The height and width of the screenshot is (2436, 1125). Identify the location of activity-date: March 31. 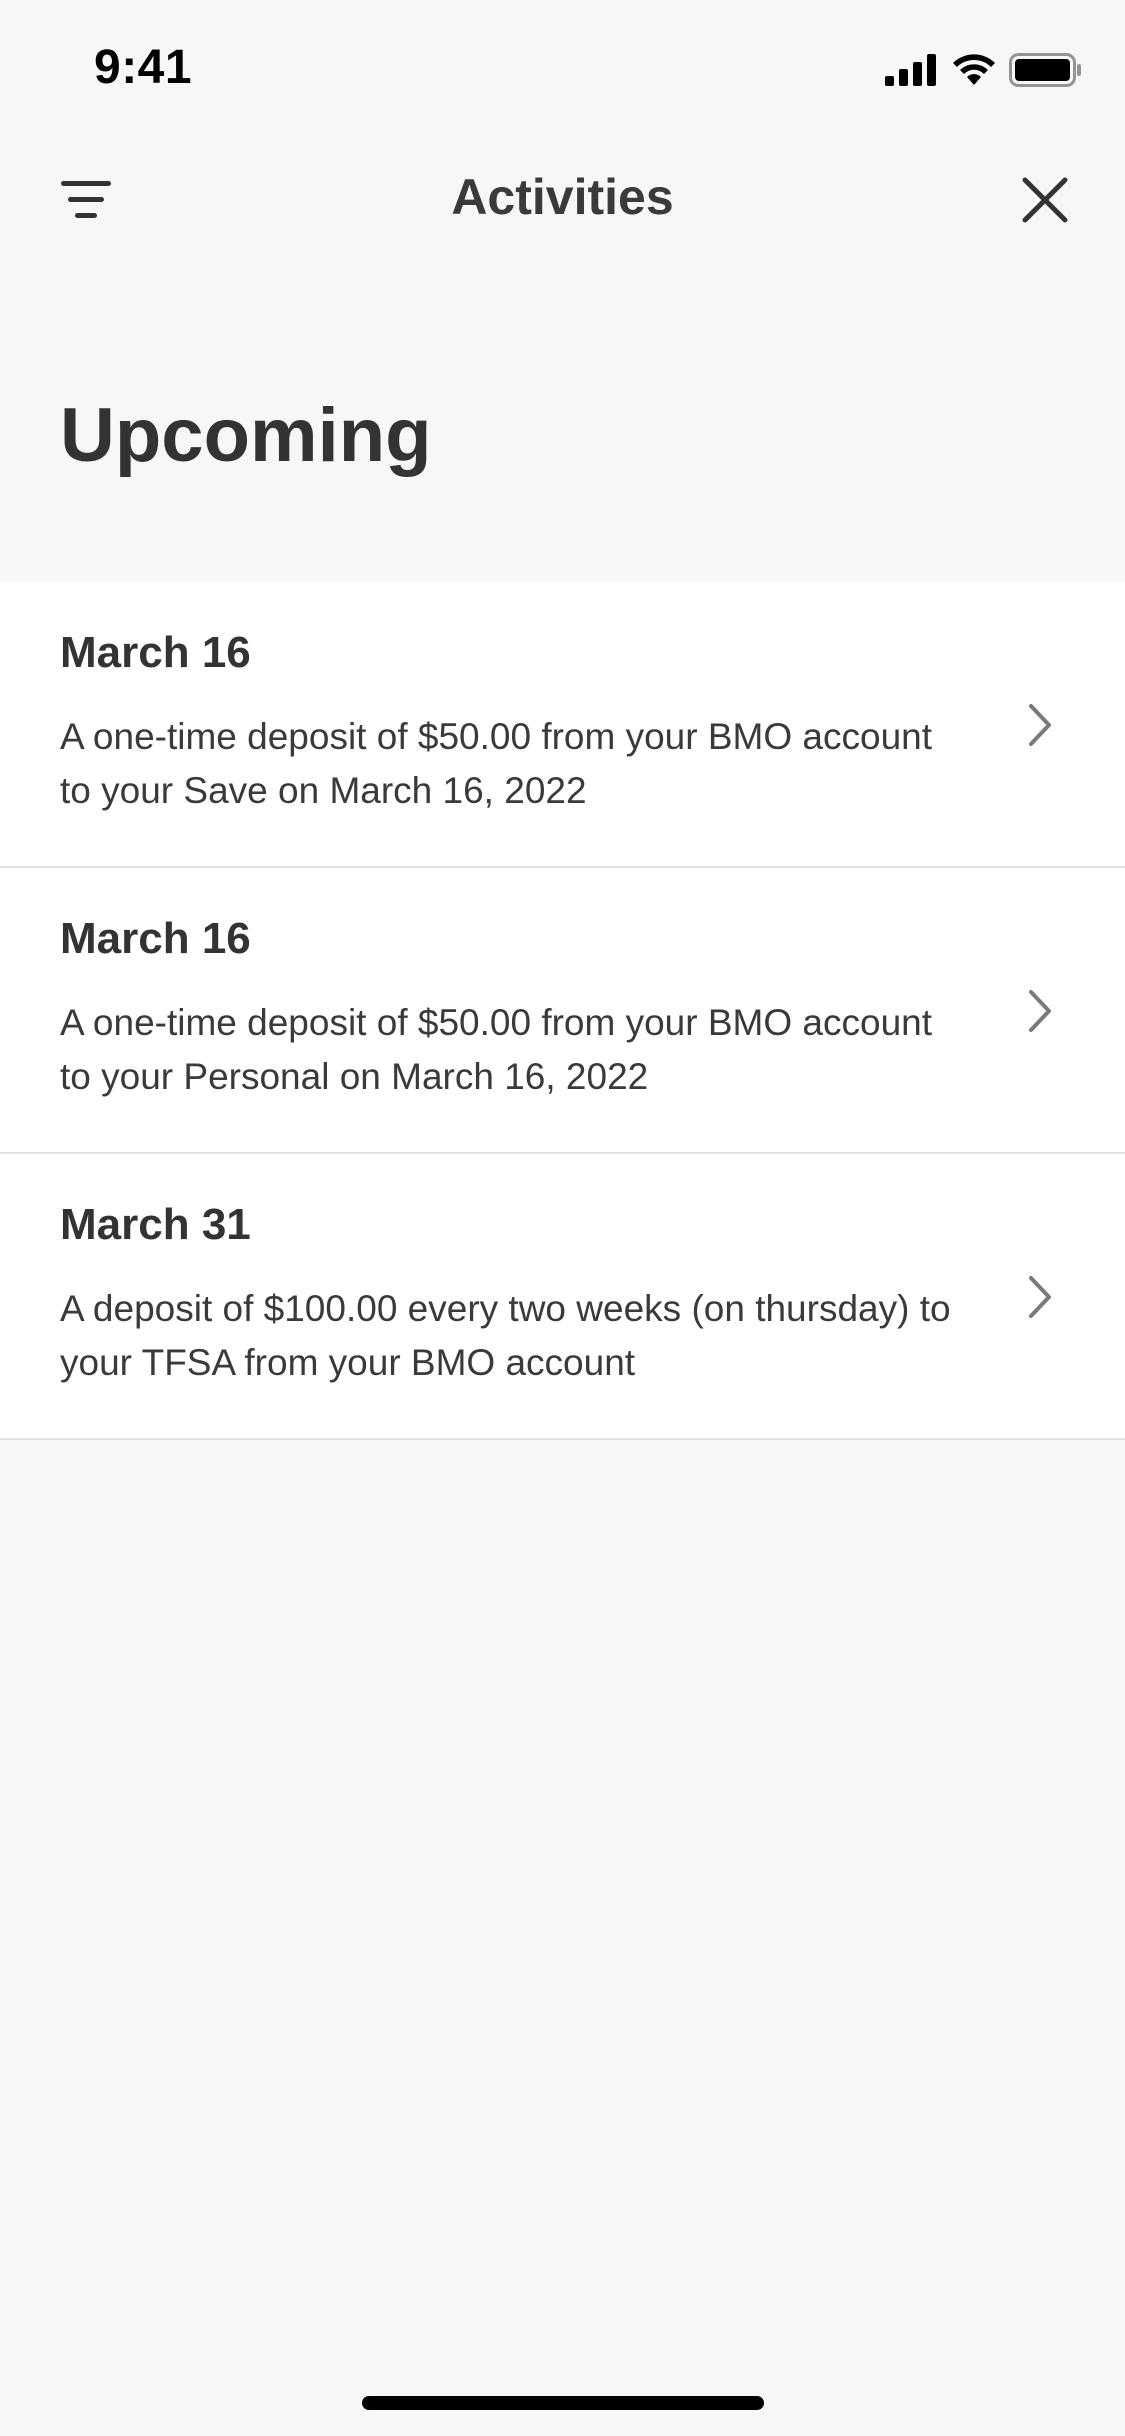
(155, 1224).